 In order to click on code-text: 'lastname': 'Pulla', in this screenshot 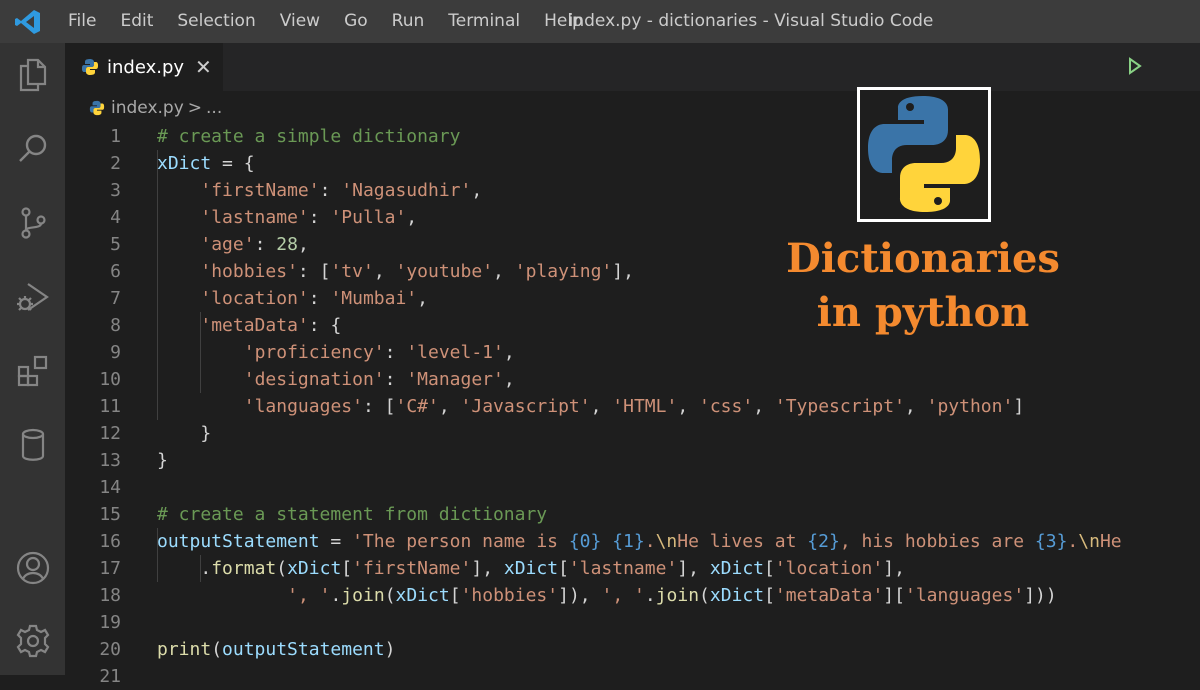, I will do `click(309, 217)`.